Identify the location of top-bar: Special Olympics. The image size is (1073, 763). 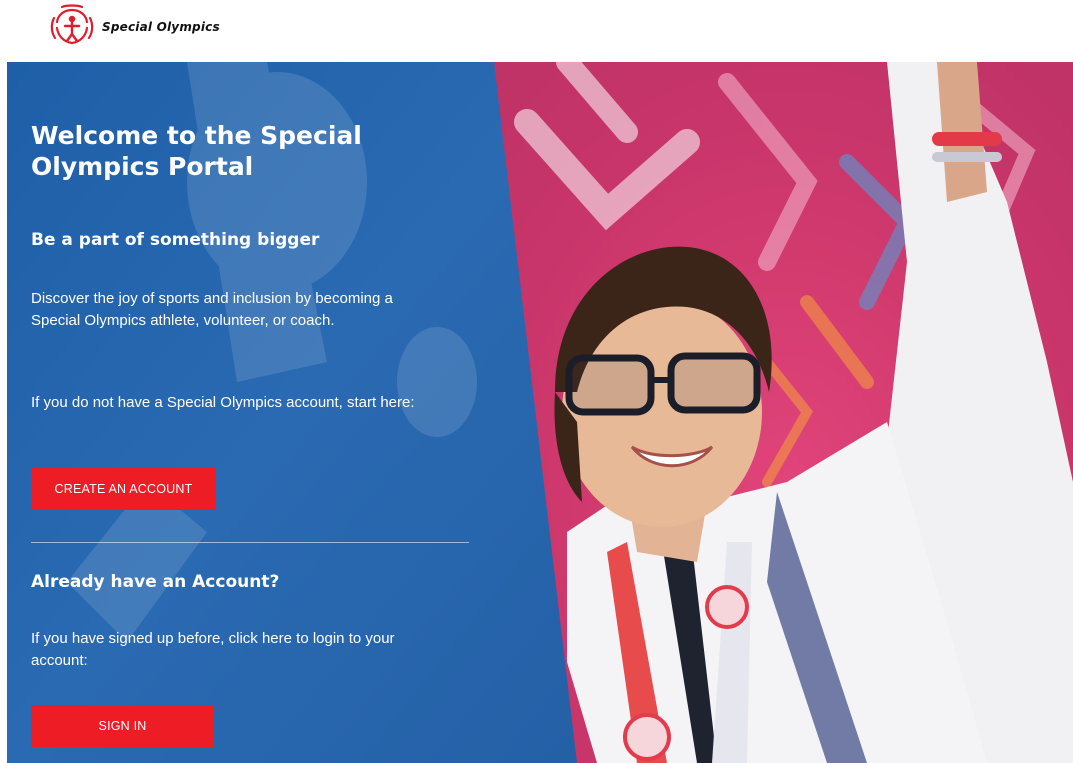
(536, 31).